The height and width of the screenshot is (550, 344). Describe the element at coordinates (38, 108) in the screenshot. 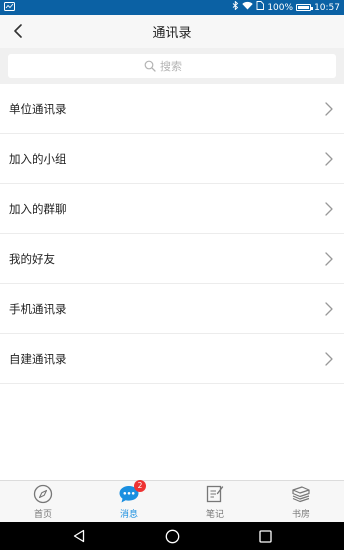

I see `list-item-label: 单位通讯录` at that location.